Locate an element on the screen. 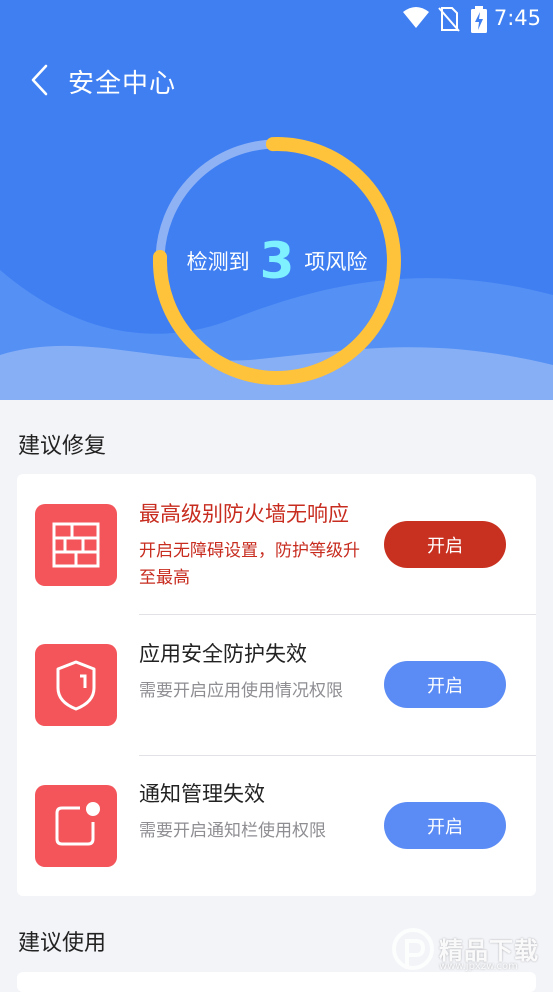 Image resolution: width=553 pixels, height=992 pixels. fix-item-title: 通知管理失效 is located at coordinates (202, 794).